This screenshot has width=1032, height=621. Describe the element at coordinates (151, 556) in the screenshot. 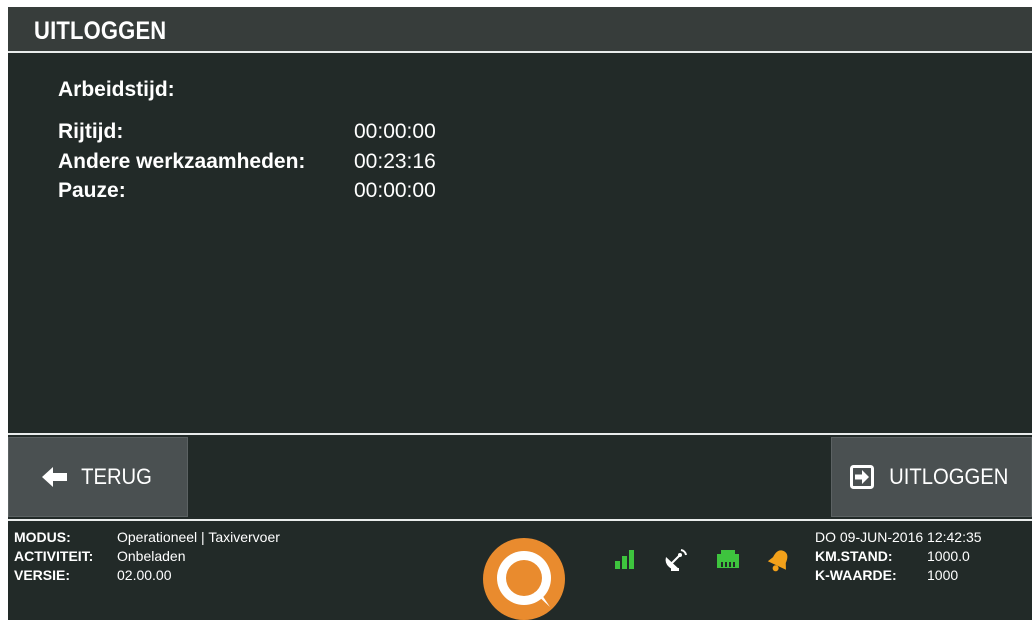

I see `status-value-activiteit: Onbeladen` at that location.